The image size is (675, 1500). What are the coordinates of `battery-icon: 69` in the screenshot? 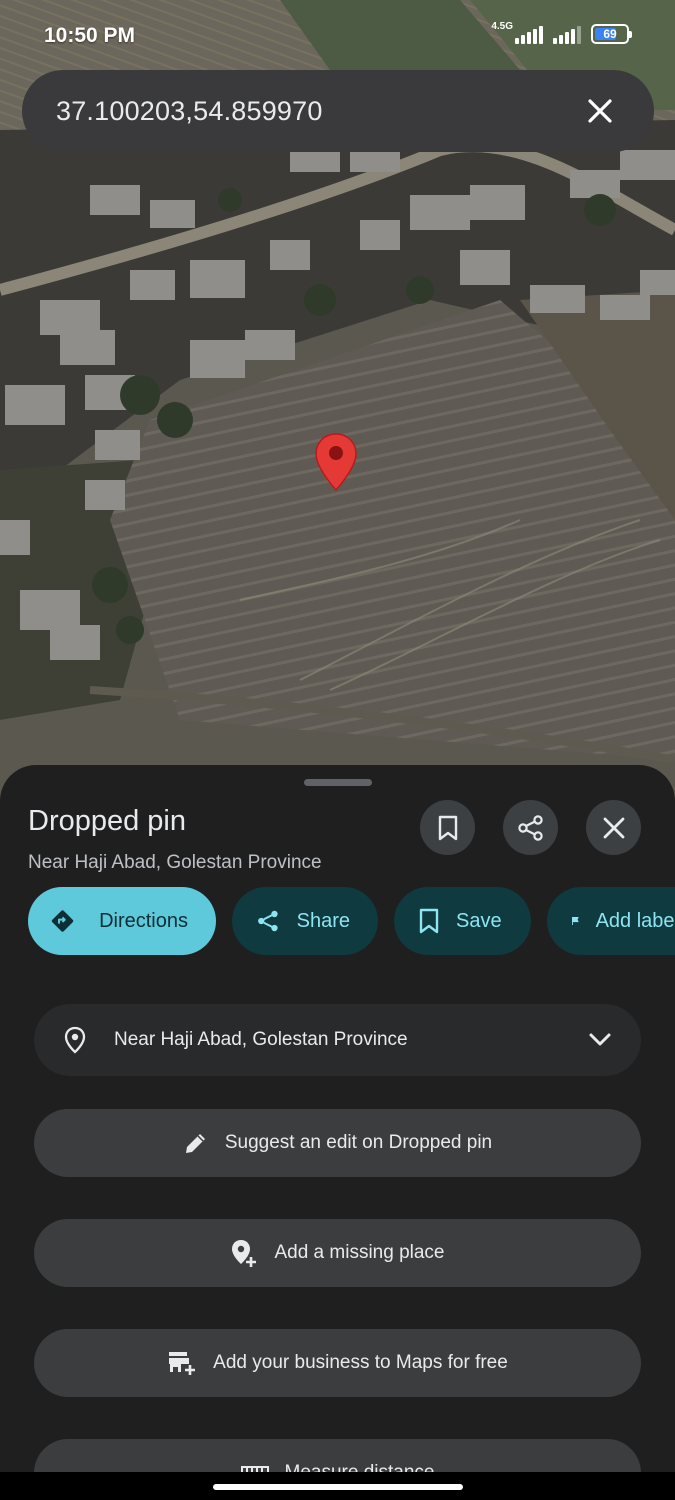 It's located at (611, 34).